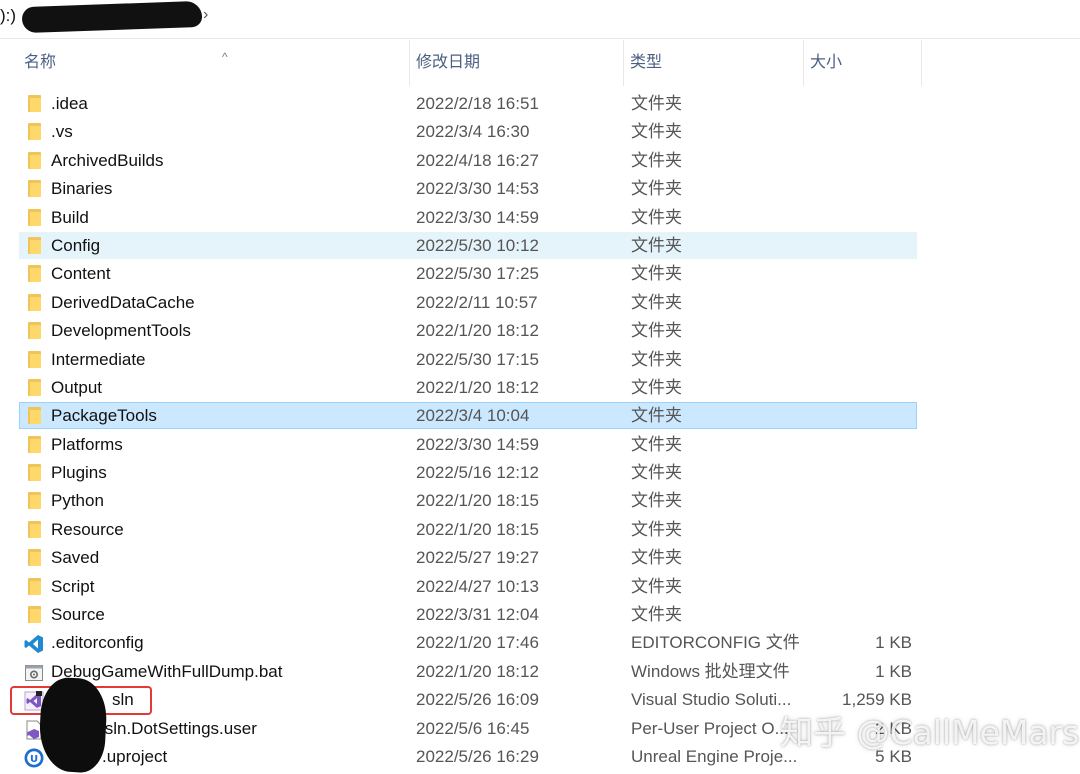  I want to click on file-row: Build 2022/3/30 14:59 文件夹, so click(540, 217).